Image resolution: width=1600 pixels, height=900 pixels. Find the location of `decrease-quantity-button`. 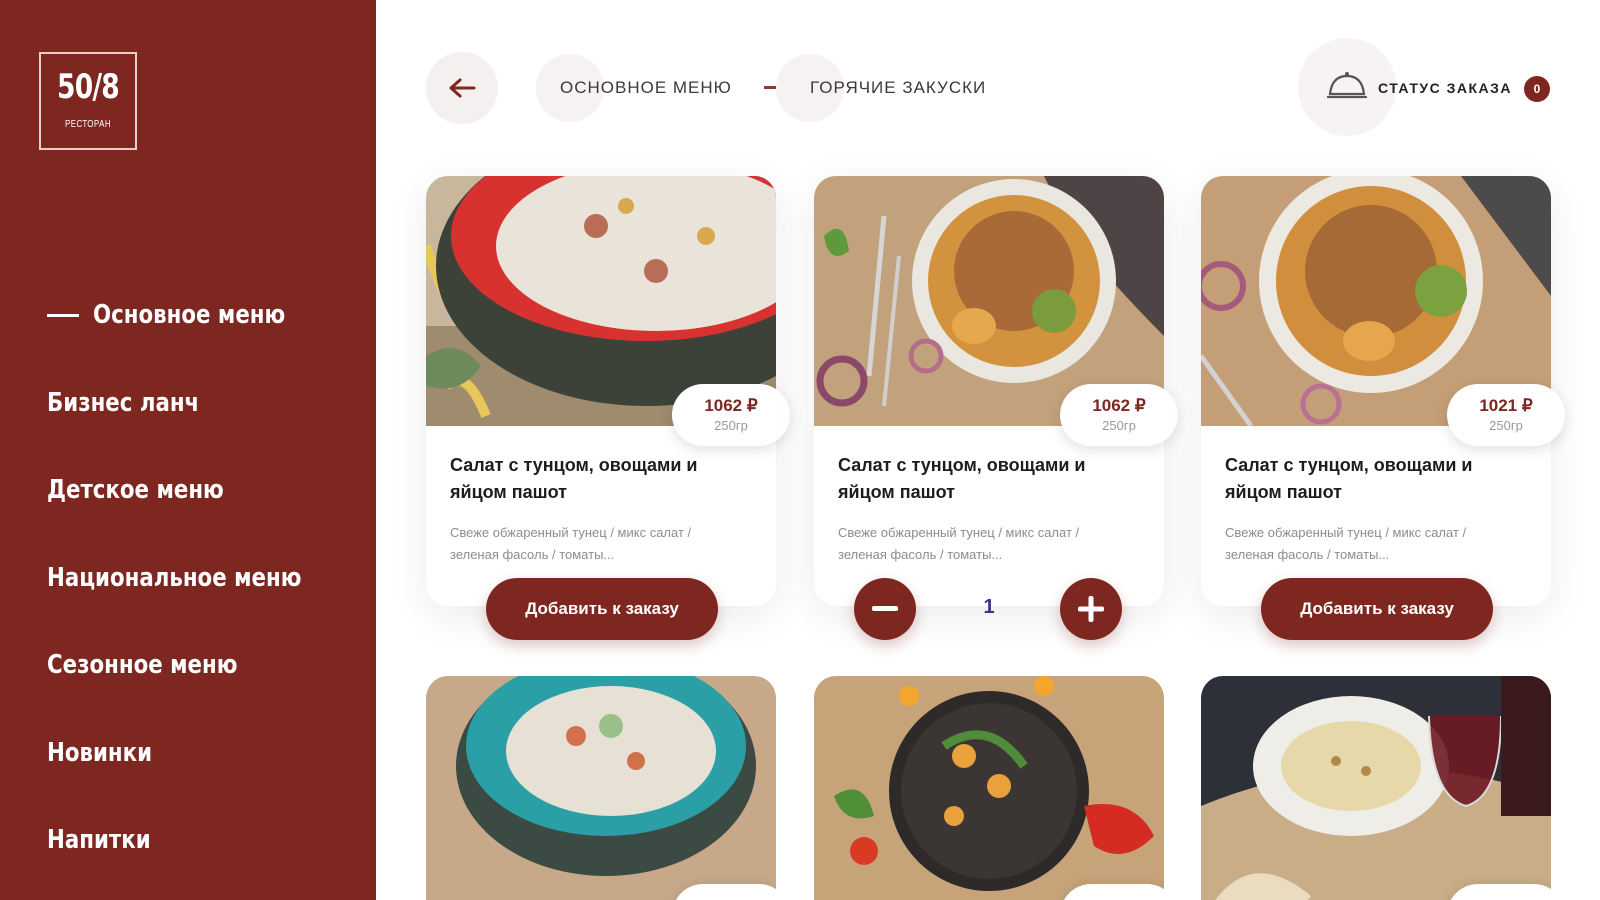

decrease-quantity-button is located at coordinates (885, 609).